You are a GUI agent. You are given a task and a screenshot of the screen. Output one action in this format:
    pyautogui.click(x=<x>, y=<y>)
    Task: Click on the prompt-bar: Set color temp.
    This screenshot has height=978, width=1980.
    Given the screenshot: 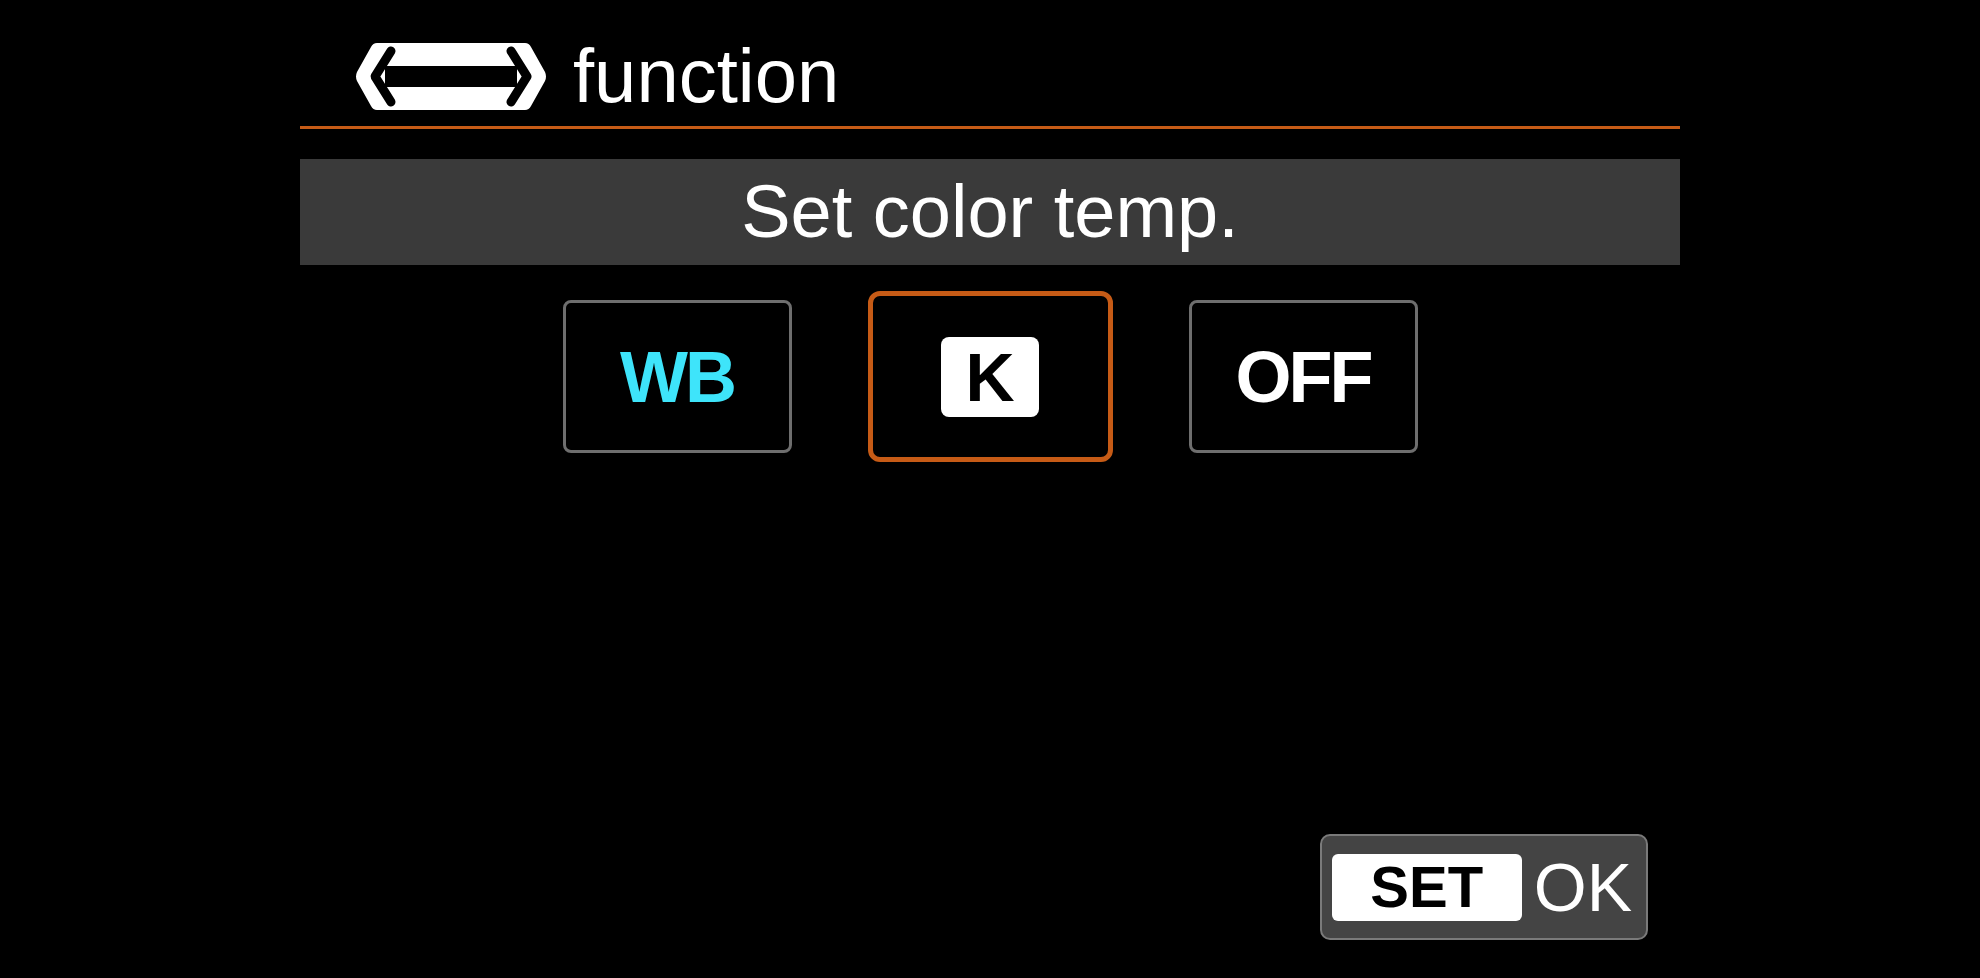 What is the action you would take?
    pyautogui.click(x=990, y=212)
    